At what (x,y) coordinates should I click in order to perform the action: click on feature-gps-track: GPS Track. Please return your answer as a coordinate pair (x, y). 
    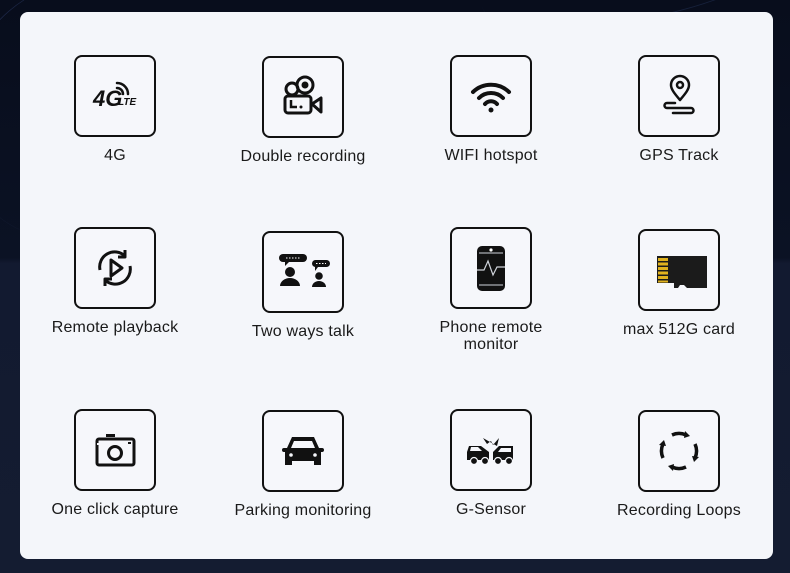
    Looking at the image, I should click on (679, 109).